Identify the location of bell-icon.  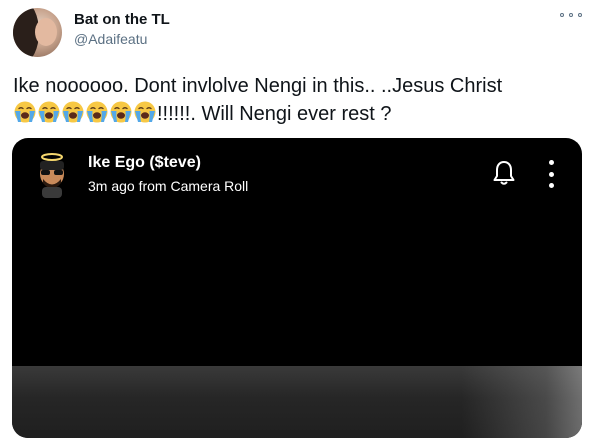
(504, 173).